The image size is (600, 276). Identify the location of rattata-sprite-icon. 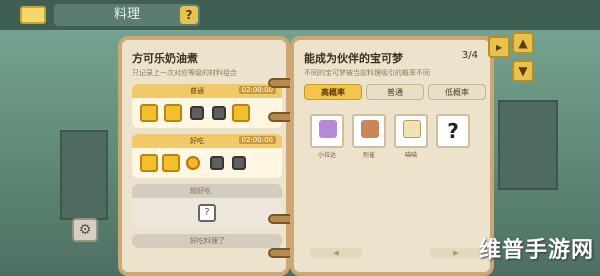
(328, 129).